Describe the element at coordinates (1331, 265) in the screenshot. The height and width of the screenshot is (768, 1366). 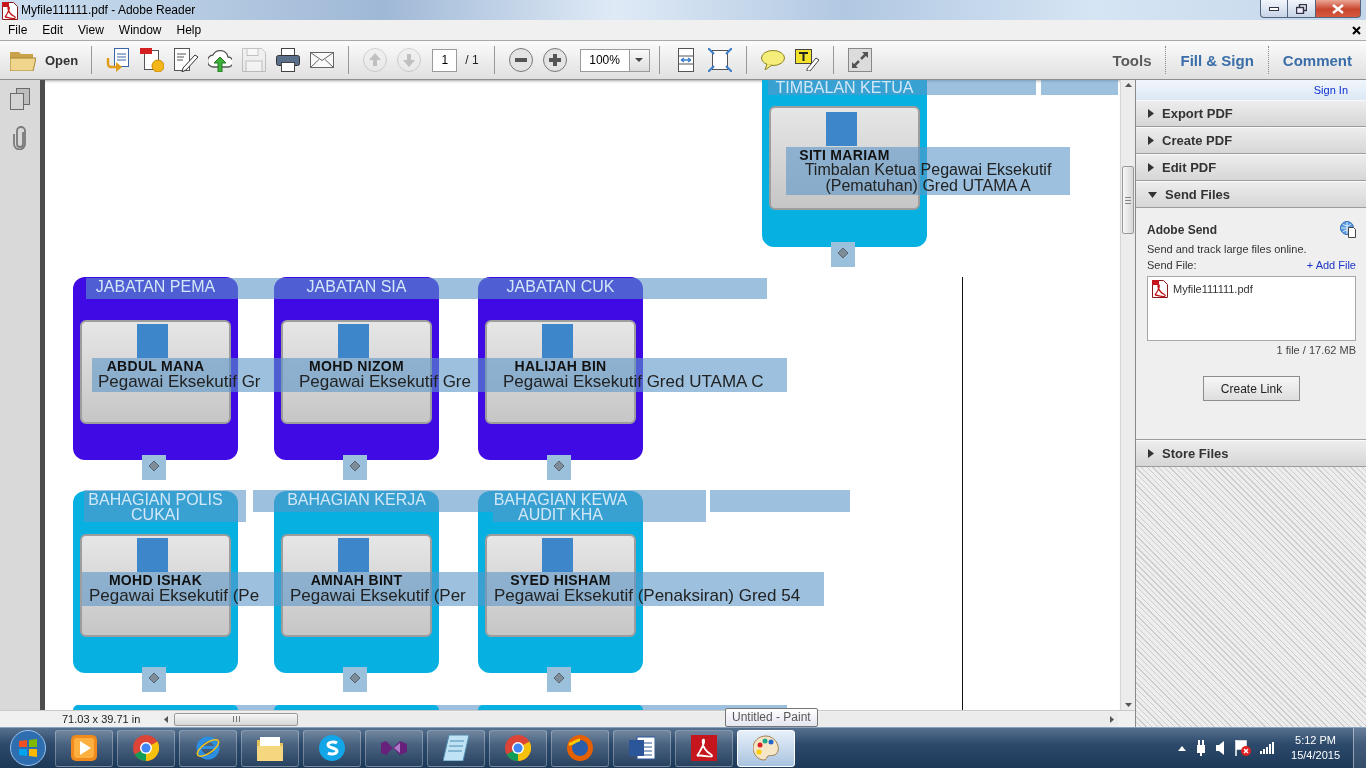
I see `add-file-link: + Add File` at that location.